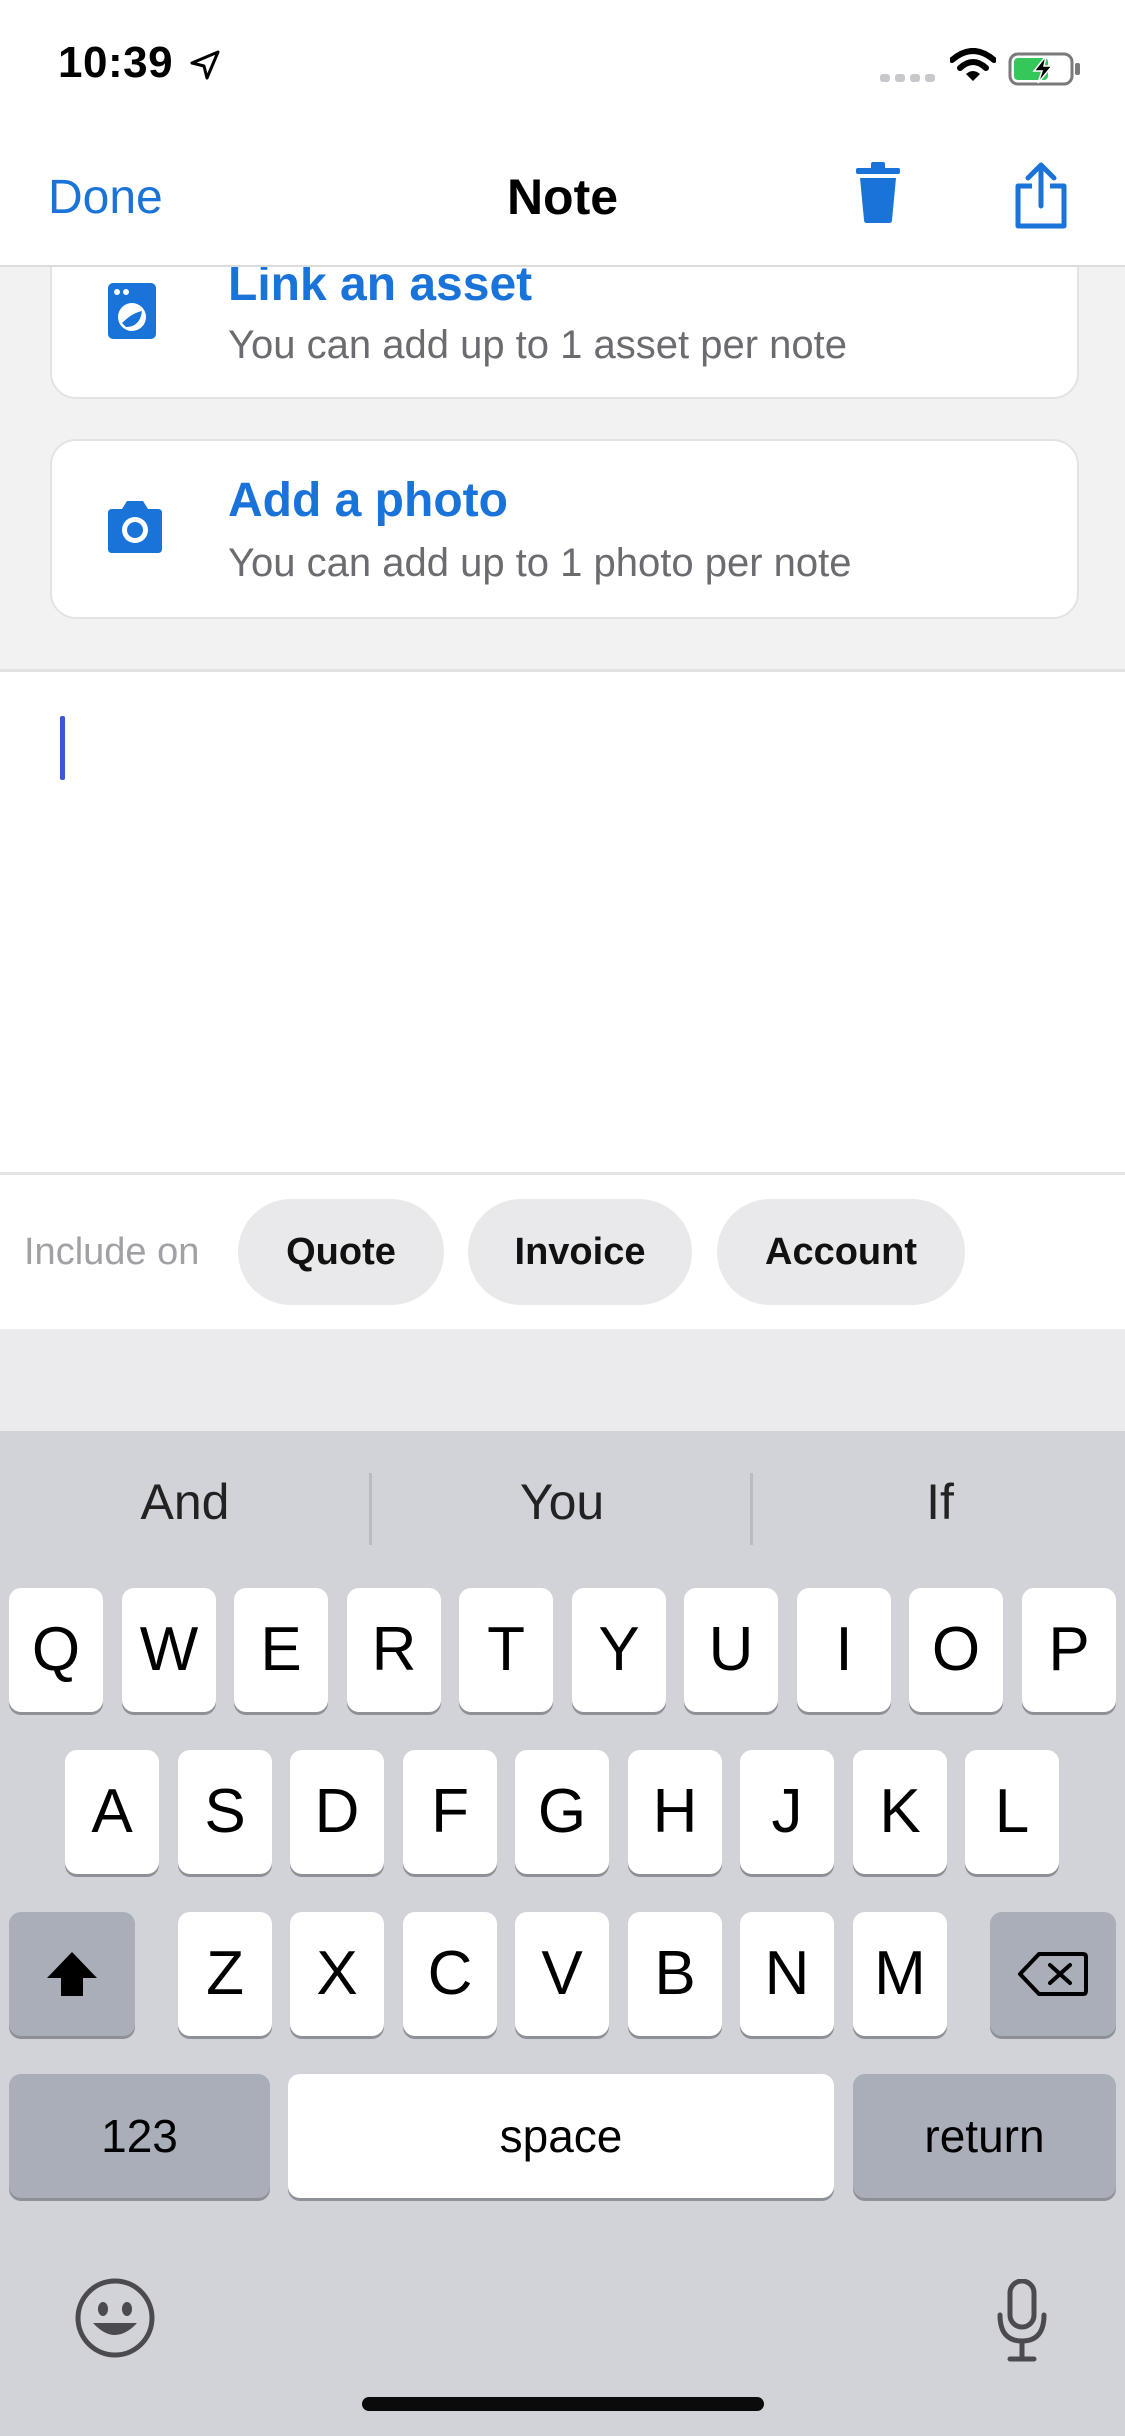 The image size is (1125, 2436). Describe the element at coordinates (675, 1812) in the screenshot. I see `key-h: H` at that location.